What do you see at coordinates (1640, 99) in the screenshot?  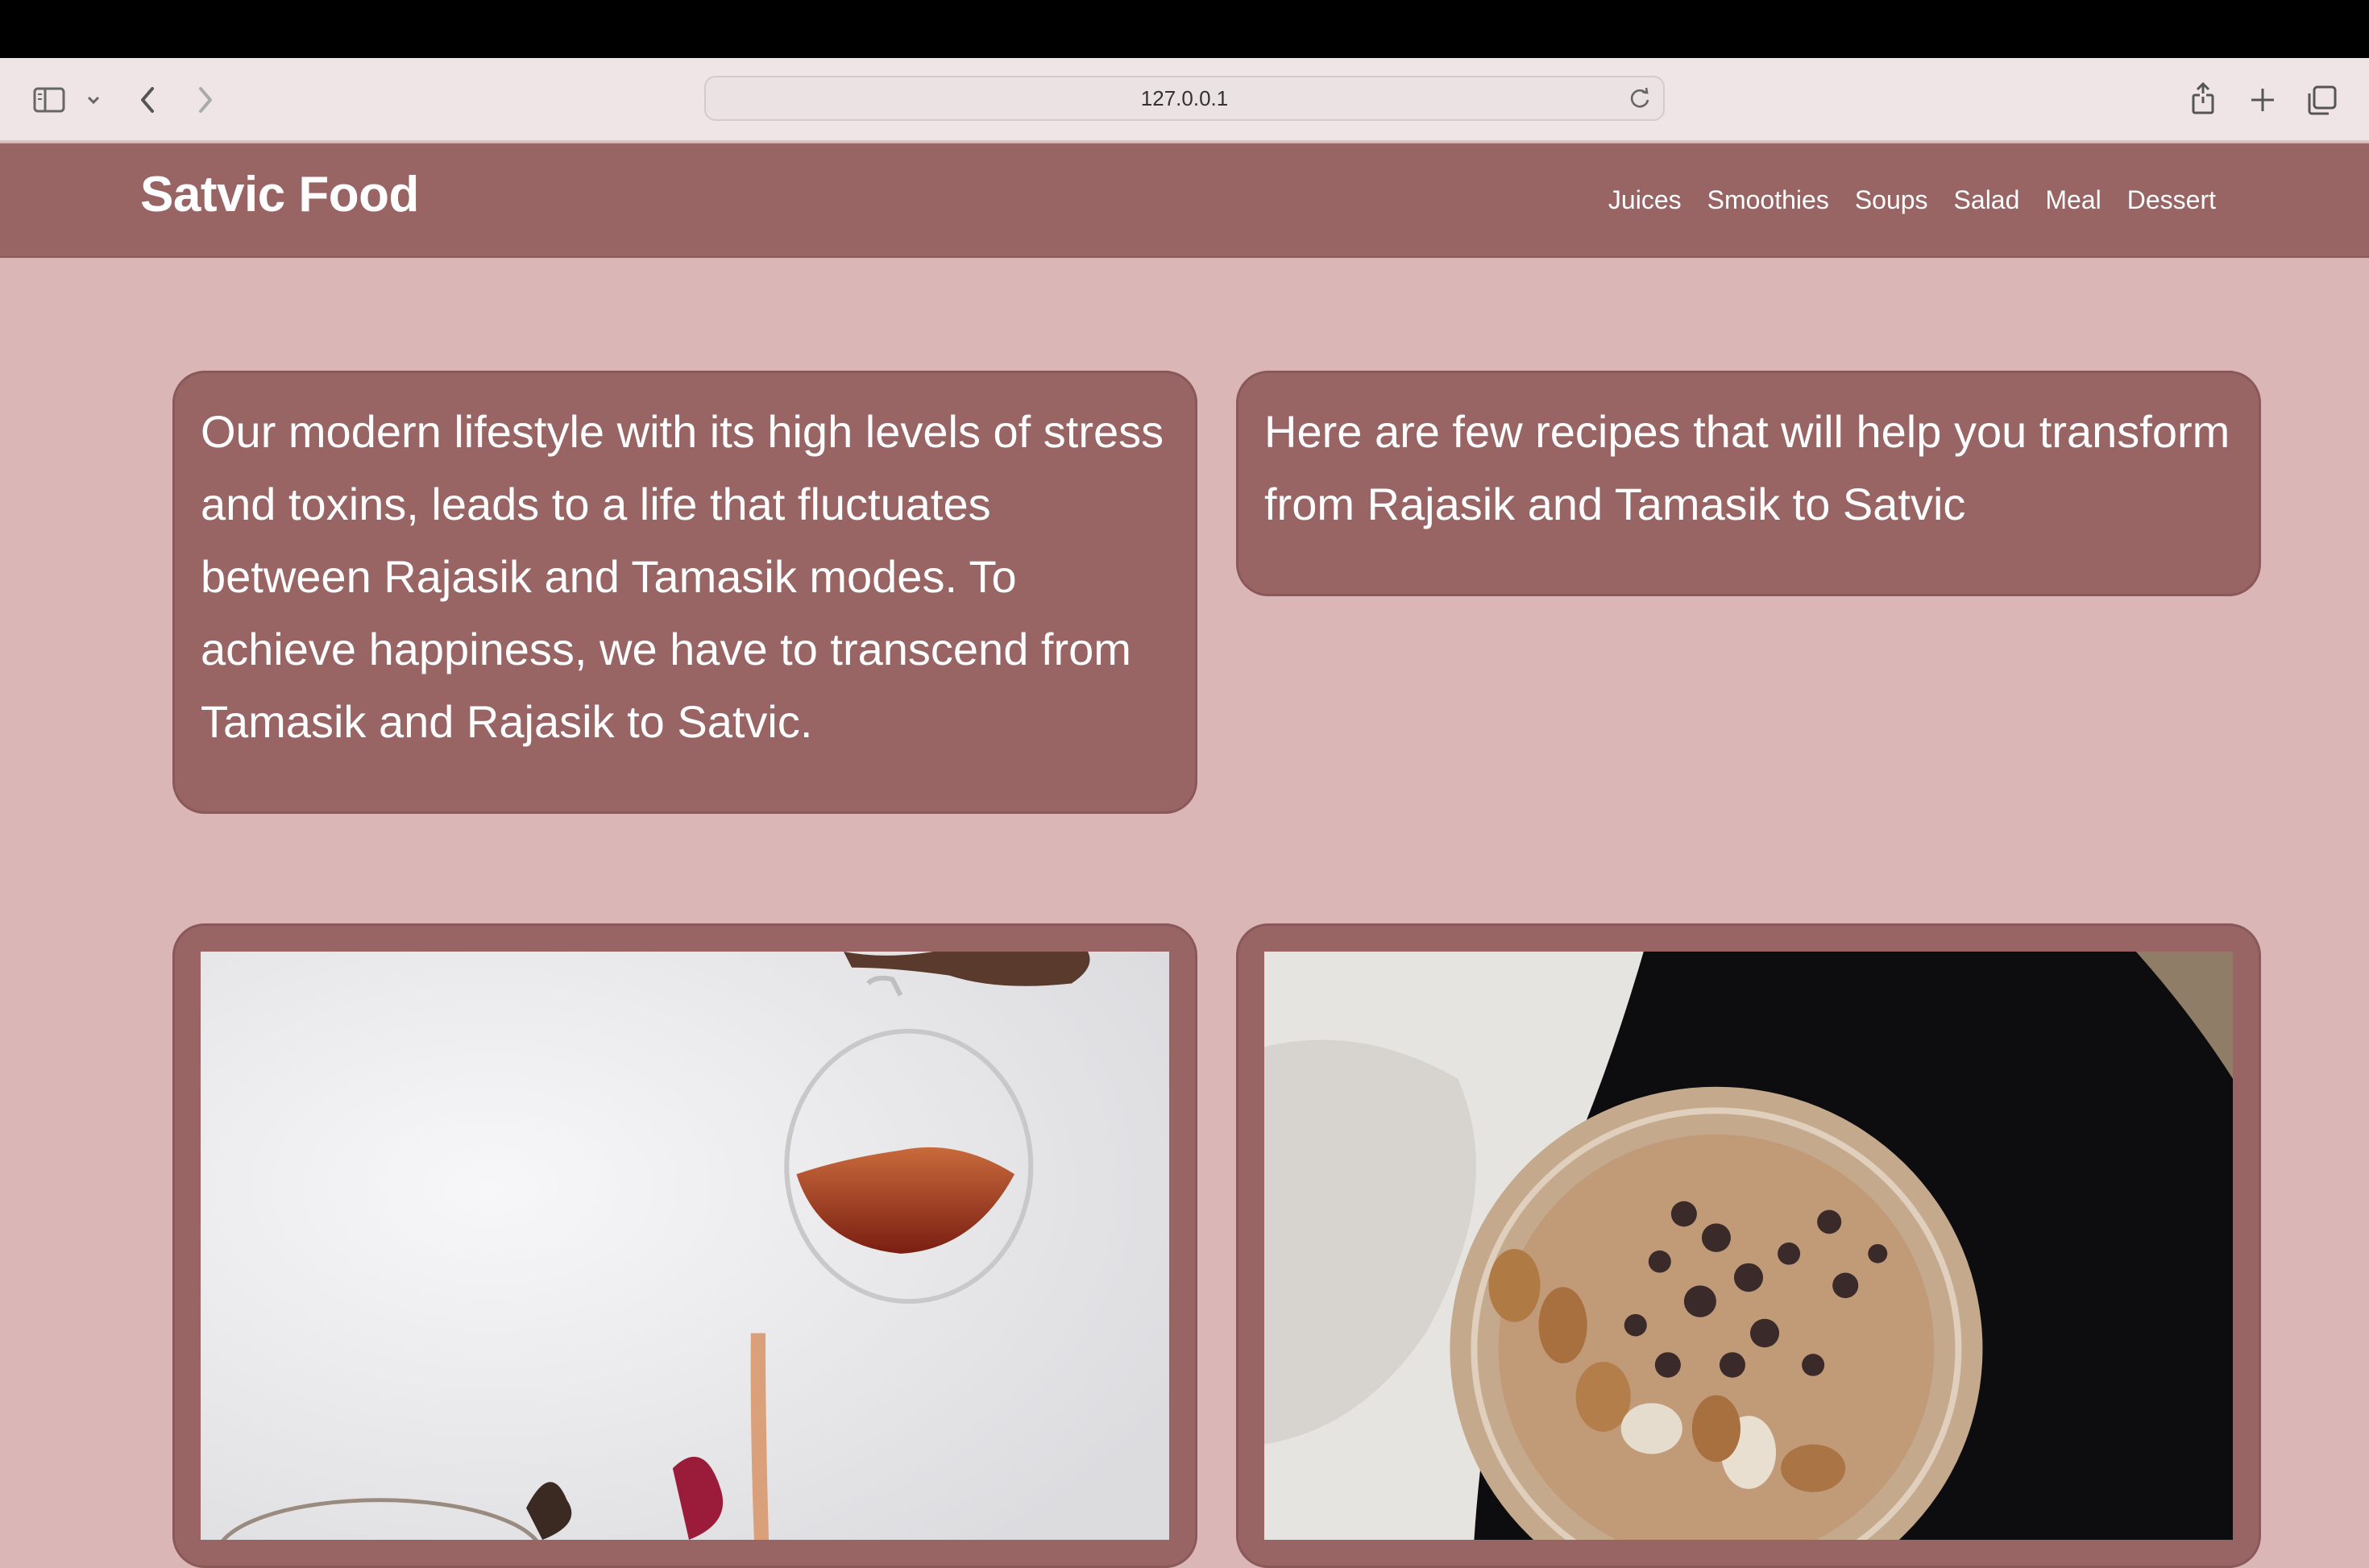 I see `reload-icon` at bounding box center [1640, 99].